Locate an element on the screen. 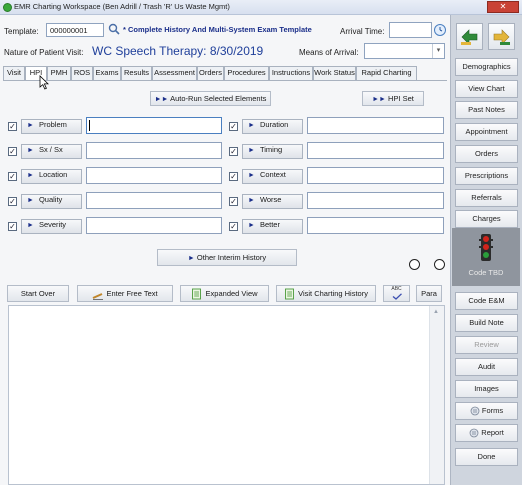 Image resolution: width=522 pixels, height=485 pixels. tab-divider is located at coordinates (225, 80).